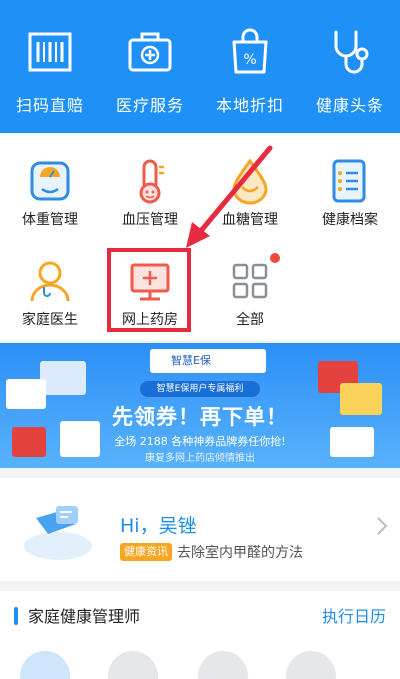  Describe the element at coordinates (250, 220) in the screenshot. I see `grid-label: 血糖管理` at that location.